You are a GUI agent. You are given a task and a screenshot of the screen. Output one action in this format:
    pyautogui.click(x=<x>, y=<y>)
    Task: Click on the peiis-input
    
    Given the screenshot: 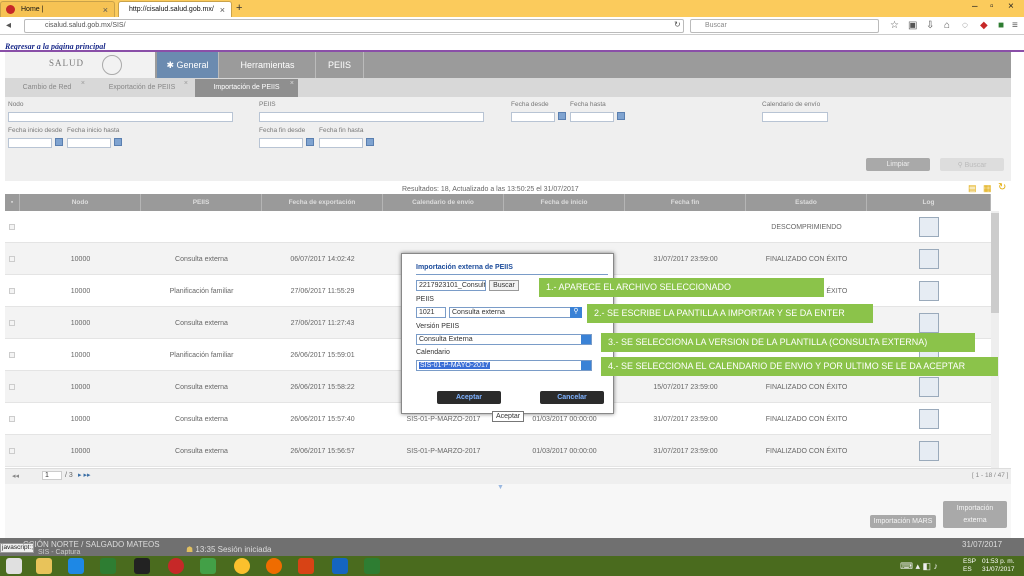 What is the action you would take?
    pyautogui.click(x=371, y=117)
    